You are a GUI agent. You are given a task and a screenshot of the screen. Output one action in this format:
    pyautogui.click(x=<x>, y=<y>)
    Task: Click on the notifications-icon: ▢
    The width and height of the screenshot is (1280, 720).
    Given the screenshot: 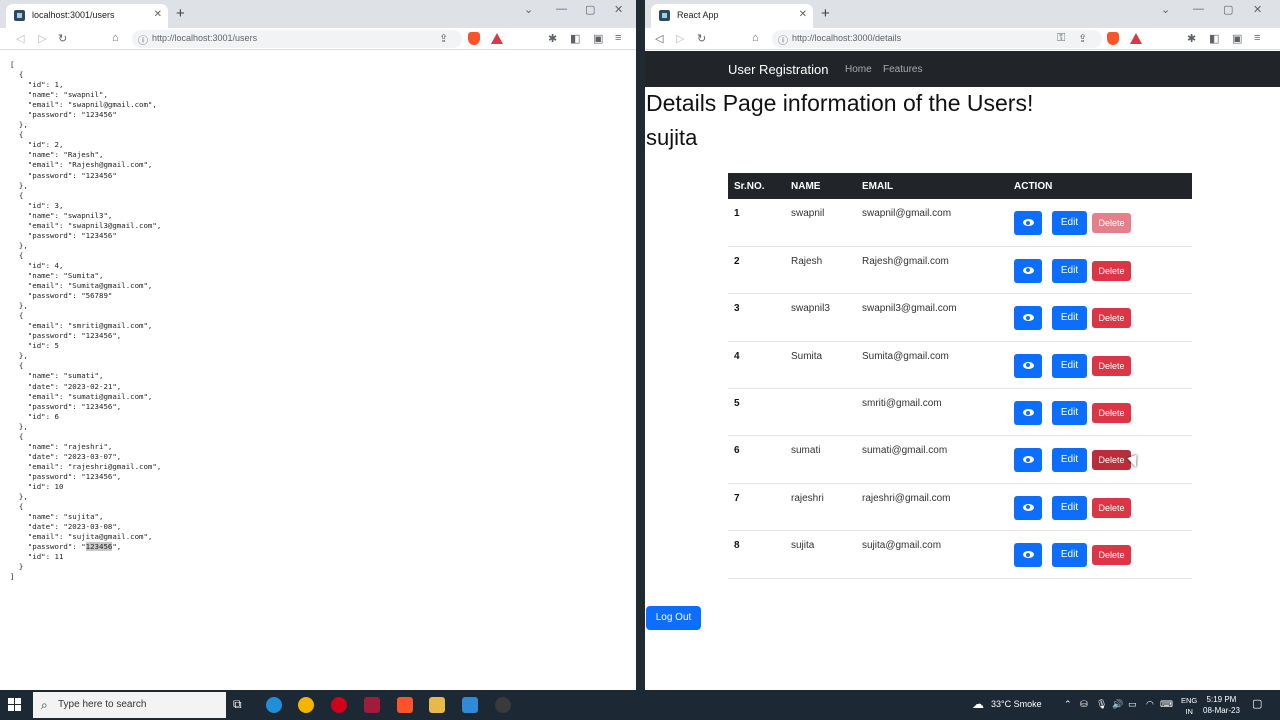 What is the action you would take?
    pyautogui.click(x=1257, y=703)
    